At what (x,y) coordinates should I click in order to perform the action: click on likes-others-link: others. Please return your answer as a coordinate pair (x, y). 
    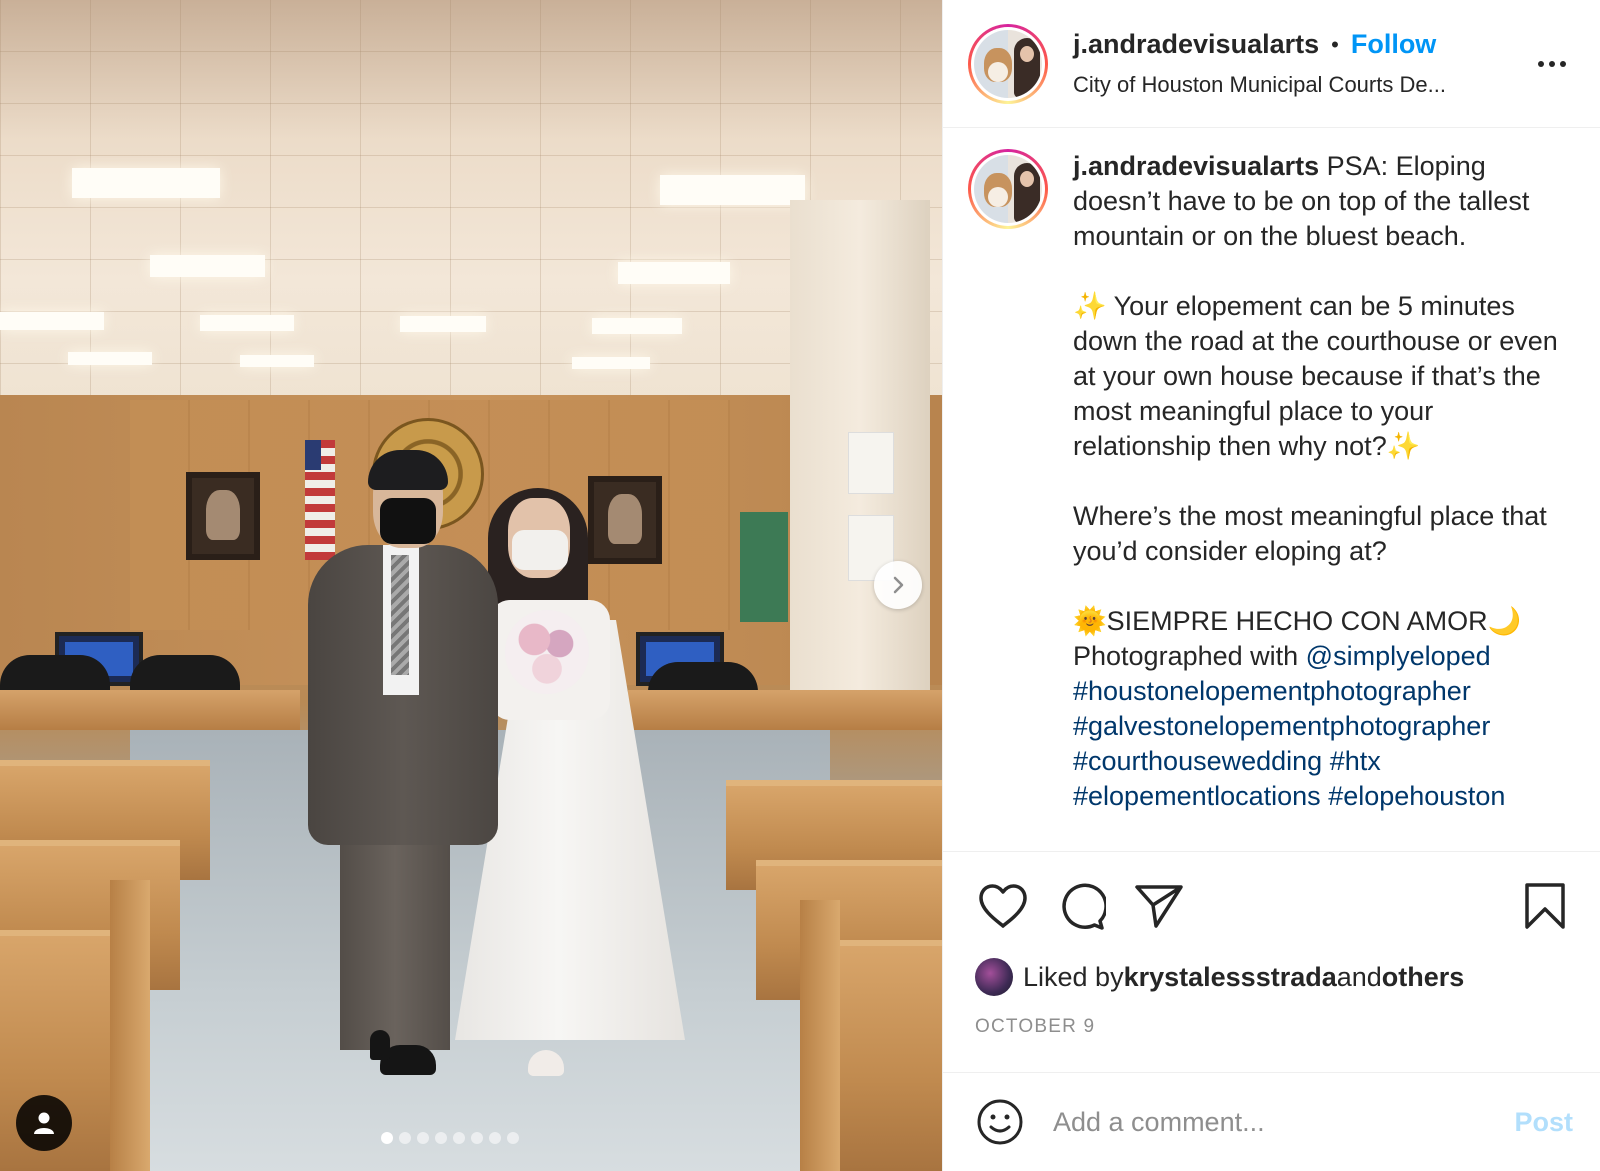
    Looking at the image, I should click on (1423, 977).